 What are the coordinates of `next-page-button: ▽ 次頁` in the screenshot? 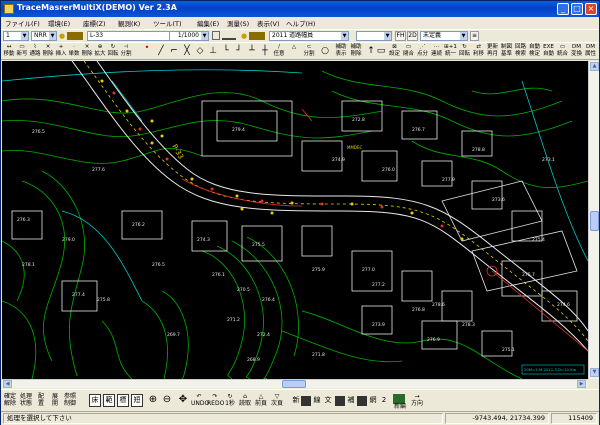 It's located at (277, 401).